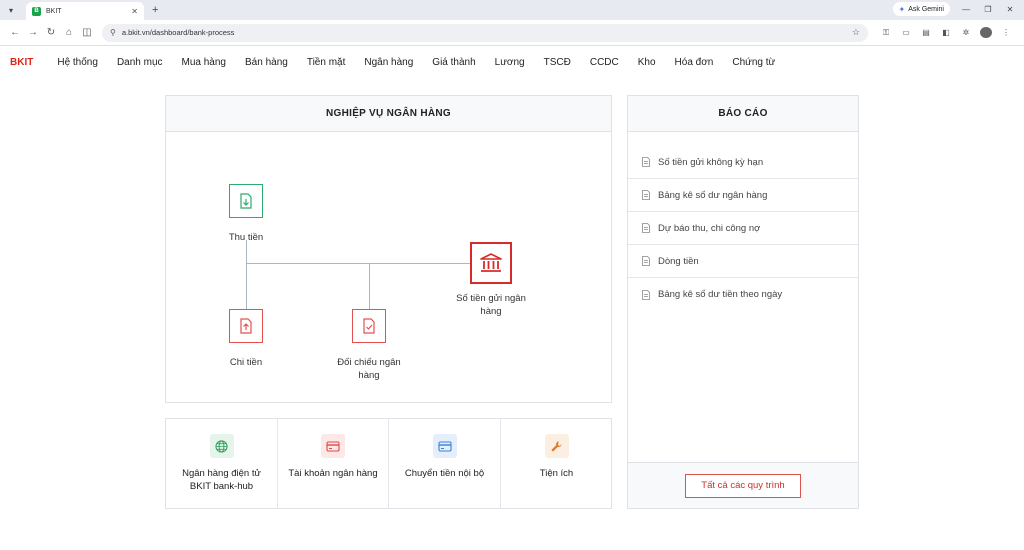 The width and height of the screenshot is (1024, 550). I want to click on new-tab-icon: +, so click(155, 10).